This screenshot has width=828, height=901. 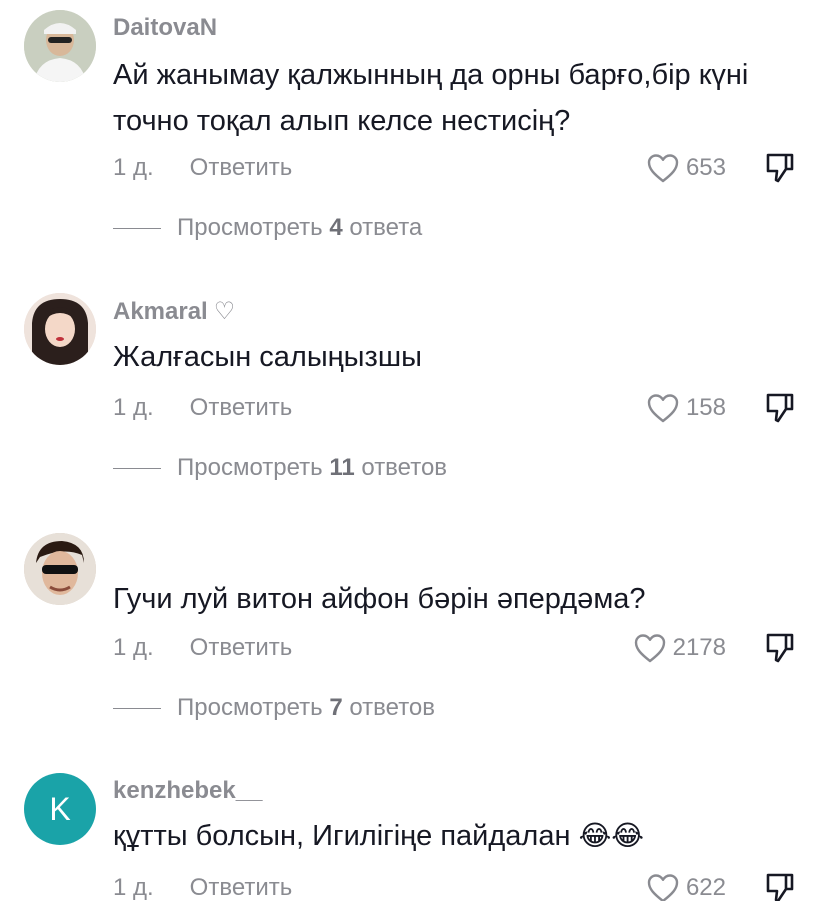 What do you see at coordinates (342, 836) in the screenshot?
I see `comment-text-body: құтты болсын, Игилігіңе пайдалан` at bounding box center [342, 836].